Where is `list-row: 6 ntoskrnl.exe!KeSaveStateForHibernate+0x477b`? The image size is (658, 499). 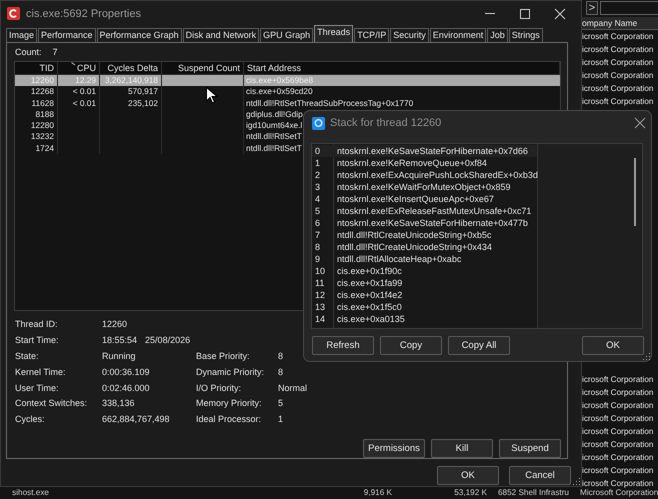
list-row: 6 ntoskrnl.exe!KeSaveStateForHibernate+0x477b is located at coordinates (424, 223).